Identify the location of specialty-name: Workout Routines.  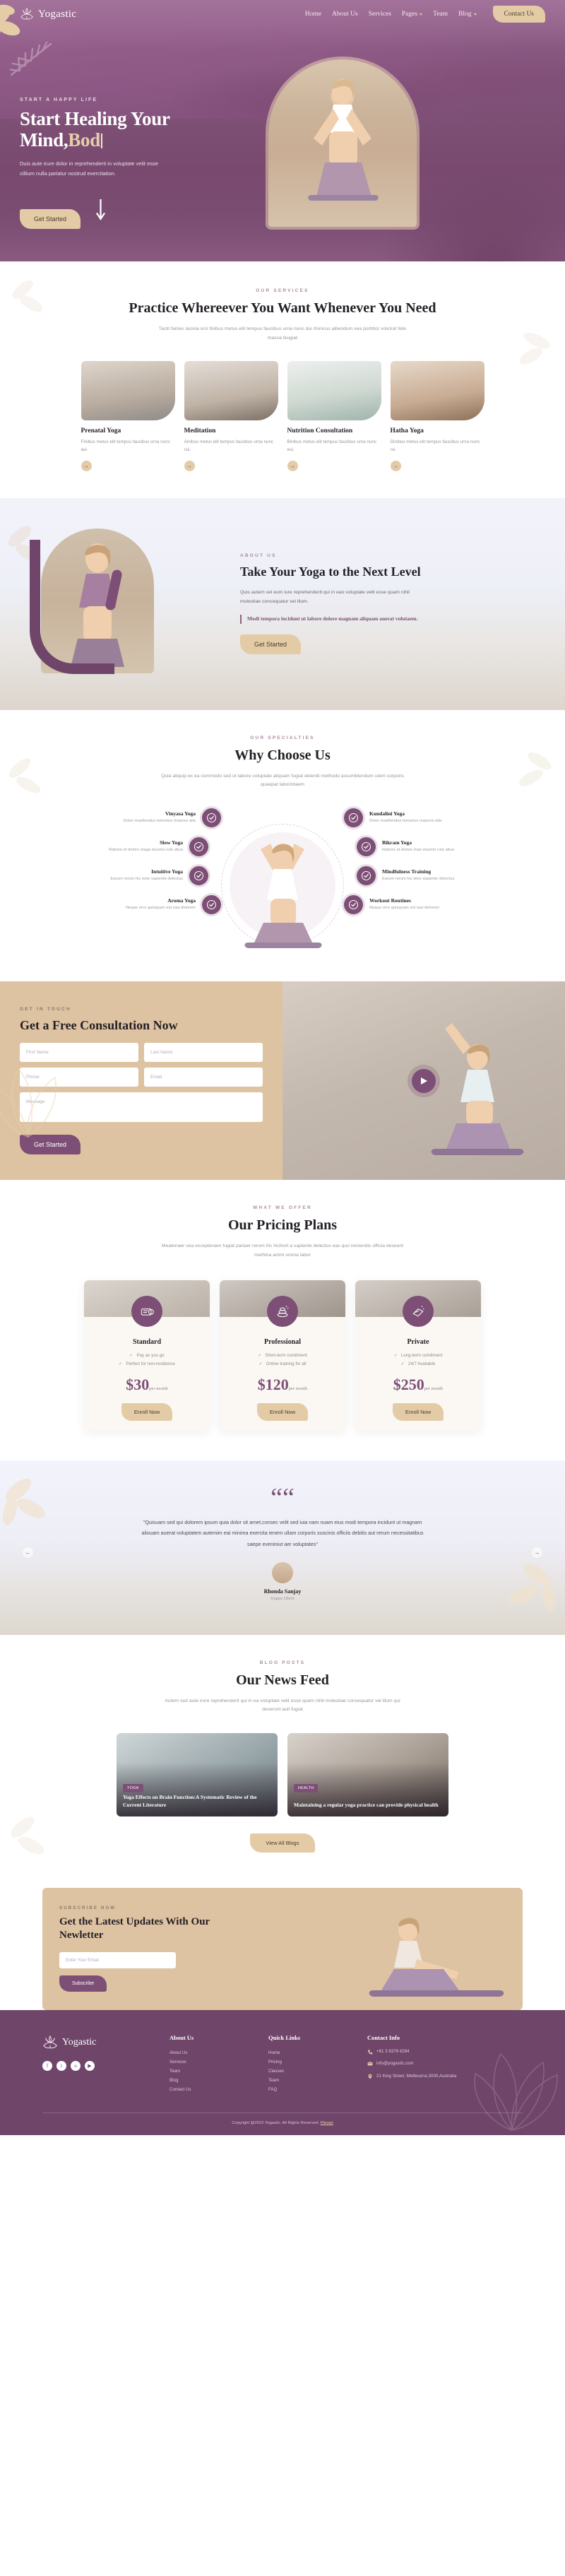
(390, 900).